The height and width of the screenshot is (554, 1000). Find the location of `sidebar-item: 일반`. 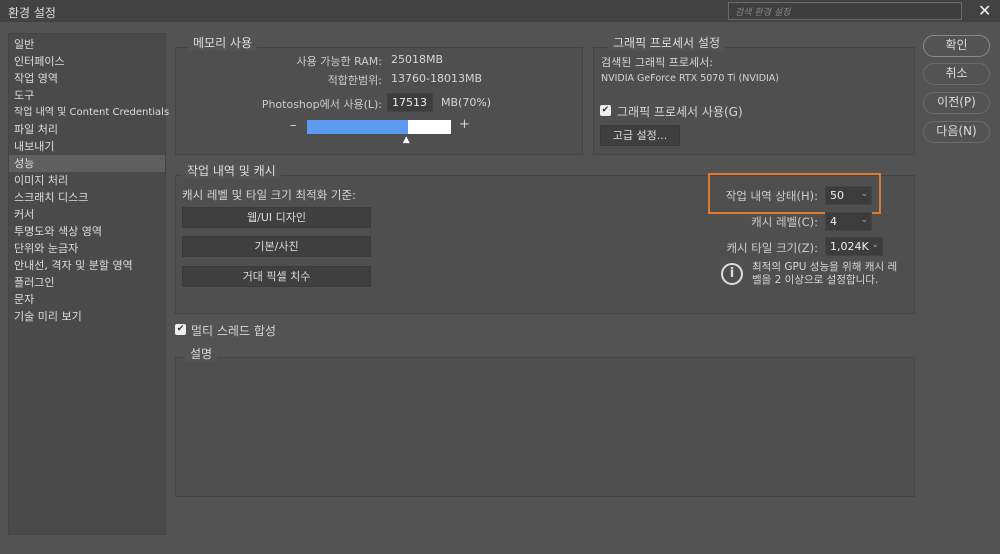

sidebar-item: 일반 is located at coordinates (87, 44).